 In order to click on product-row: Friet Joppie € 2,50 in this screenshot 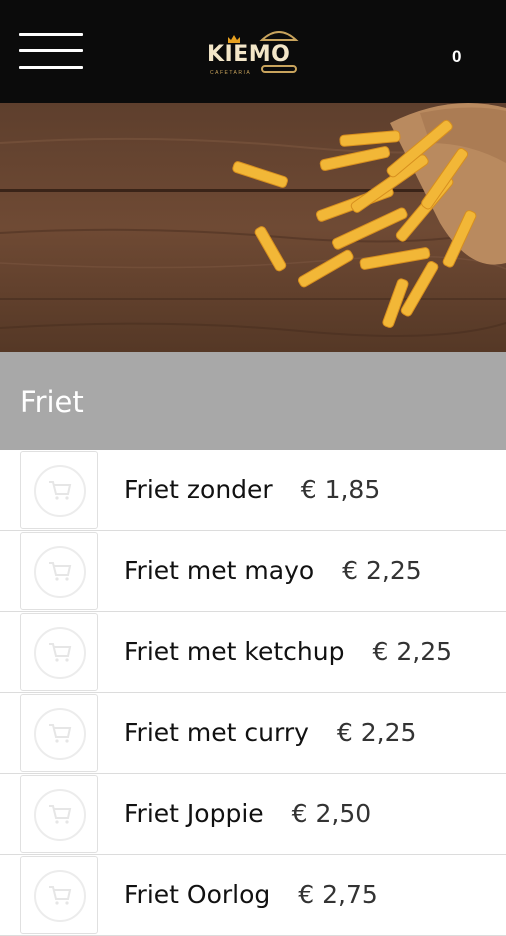, I will do `click(253, 814)`.